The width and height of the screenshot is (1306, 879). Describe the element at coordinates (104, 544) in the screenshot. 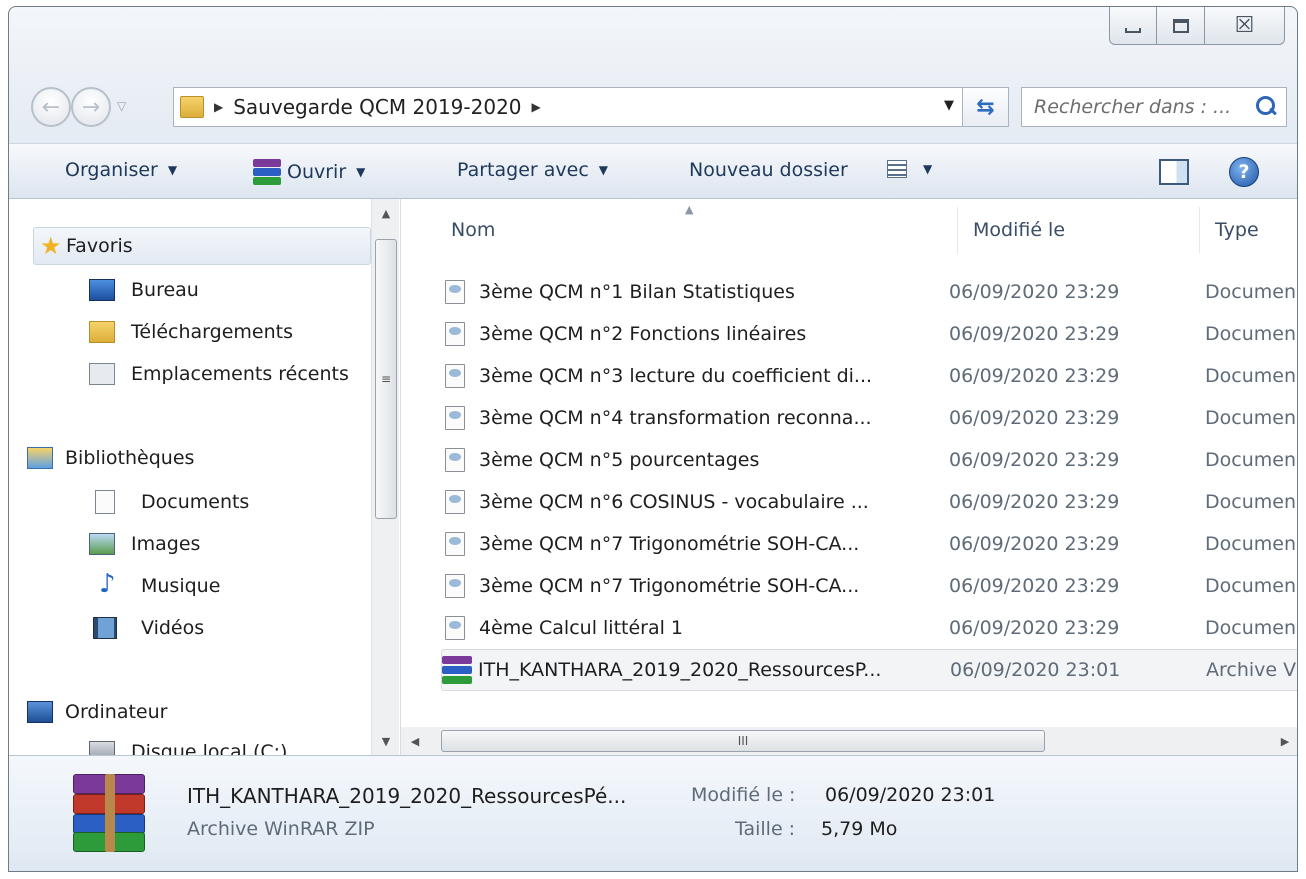

I see `nav-item-images: Images` at that location.